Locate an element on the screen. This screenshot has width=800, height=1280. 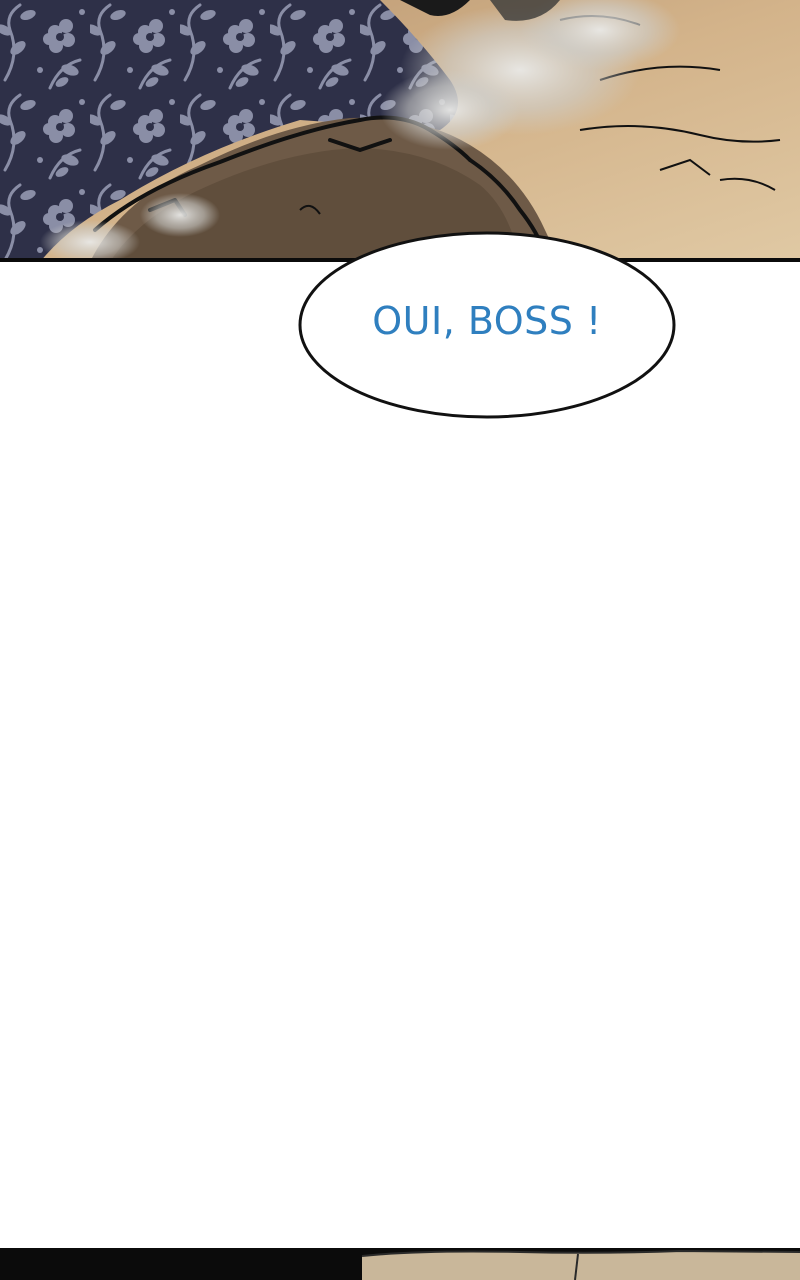
speech-bubble-text: OUI, BOSS ! is located at coordinates (487, 321).